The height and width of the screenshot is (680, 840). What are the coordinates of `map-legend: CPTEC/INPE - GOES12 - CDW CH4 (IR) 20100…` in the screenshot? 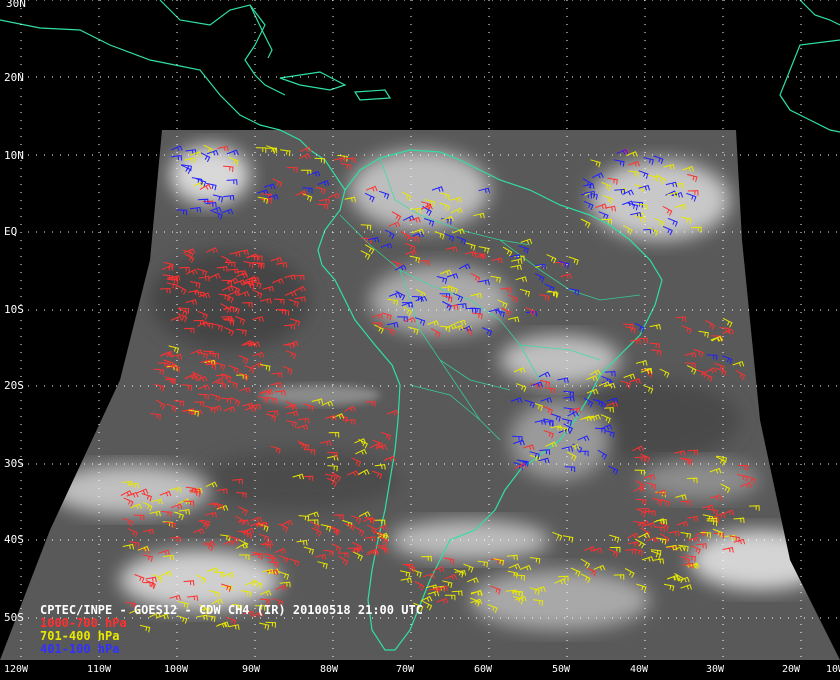 It's located at (231, 630).